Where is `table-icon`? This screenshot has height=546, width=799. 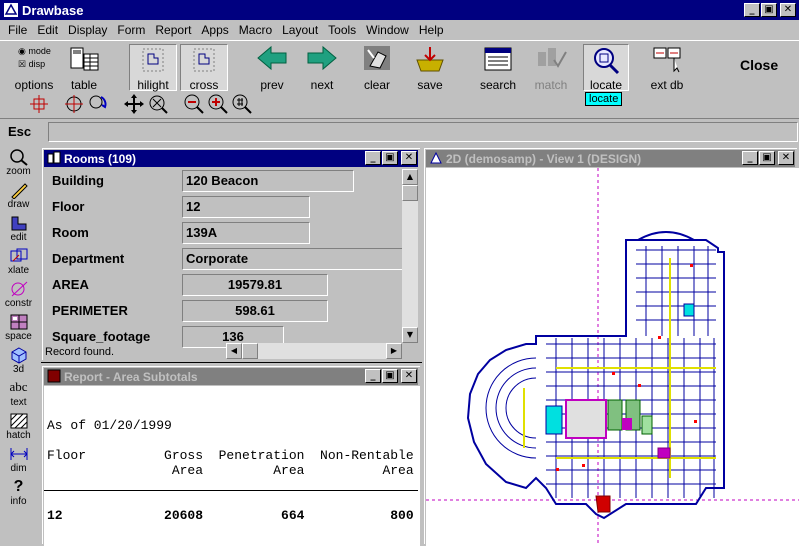
table-icon is located at coordinates (84, 59).